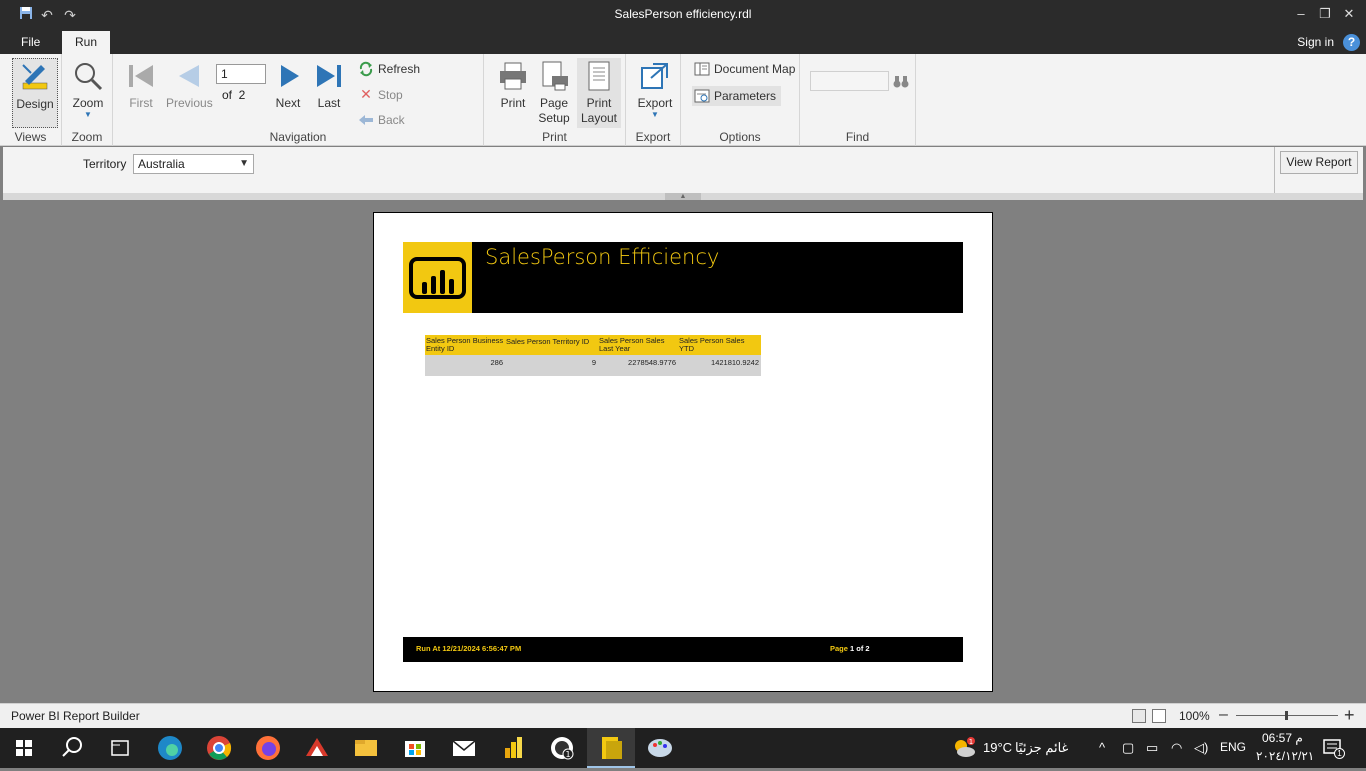 The image size is (1366, 771). Describe the element at coordinates (366, 69) in the screenshot. I see `refresh-icon` at that location.